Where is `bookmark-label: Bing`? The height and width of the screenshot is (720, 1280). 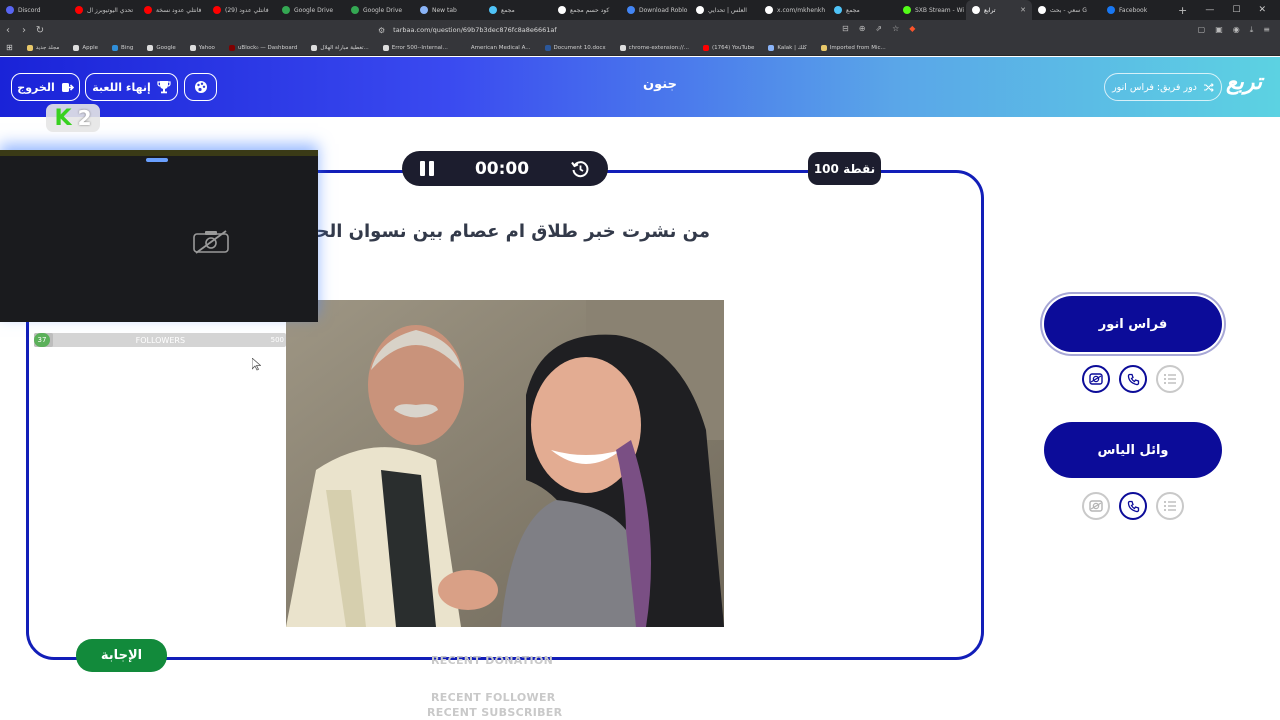 bookmark-label: Bing is located at coordinates (127, 47).